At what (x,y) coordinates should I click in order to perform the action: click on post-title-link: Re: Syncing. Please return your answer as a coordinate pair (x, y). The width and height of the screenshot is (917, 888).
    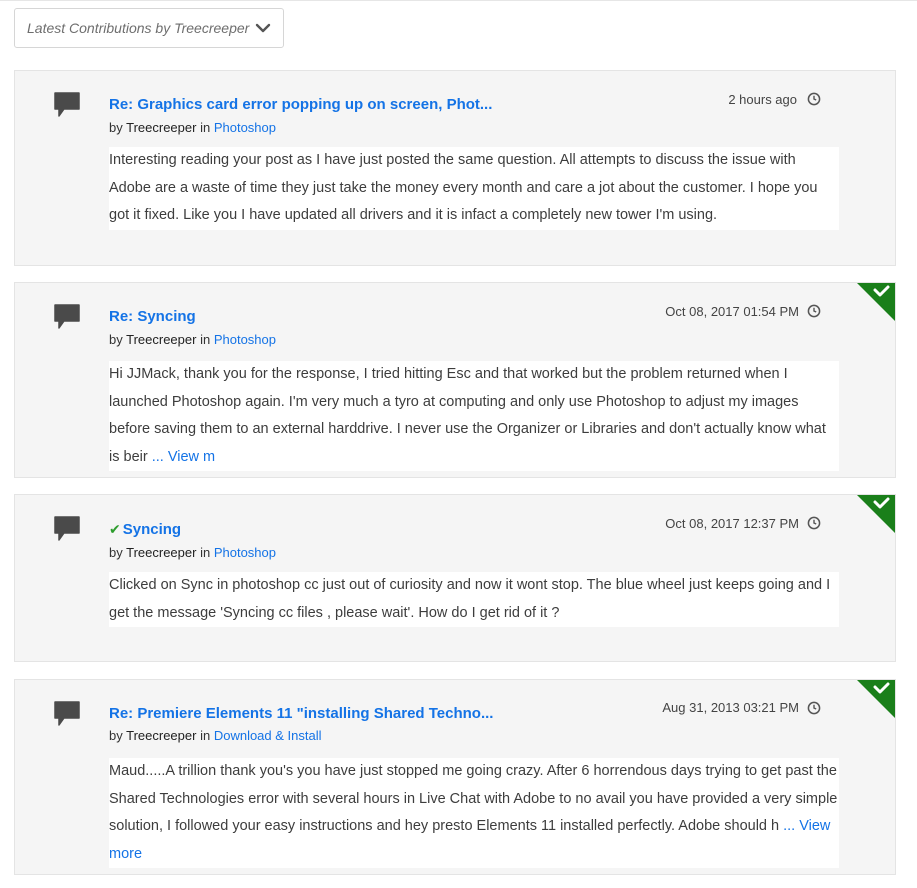
    Looking at the image, I should click on (152, 316).